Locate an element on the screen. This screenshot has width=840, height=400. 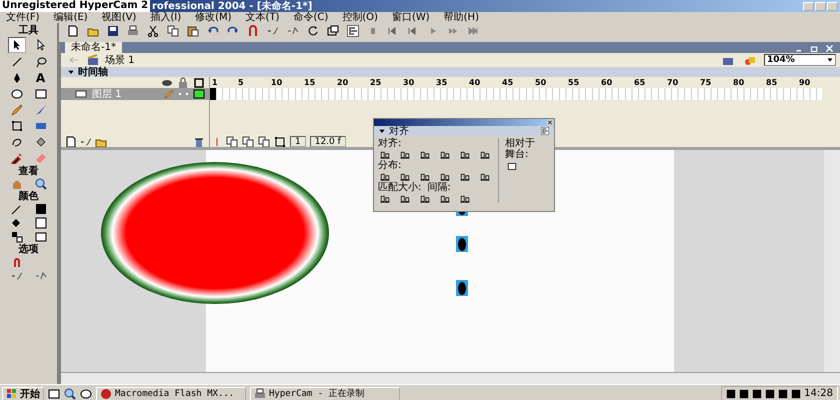
vertical-scrollbar is located at coordinates (832, 261).